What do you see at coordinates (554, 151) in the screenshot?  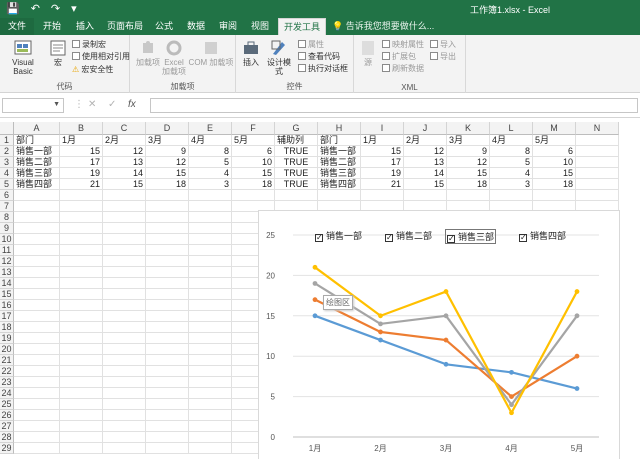 I see `cell: 6` at bounding box center [554, 151].